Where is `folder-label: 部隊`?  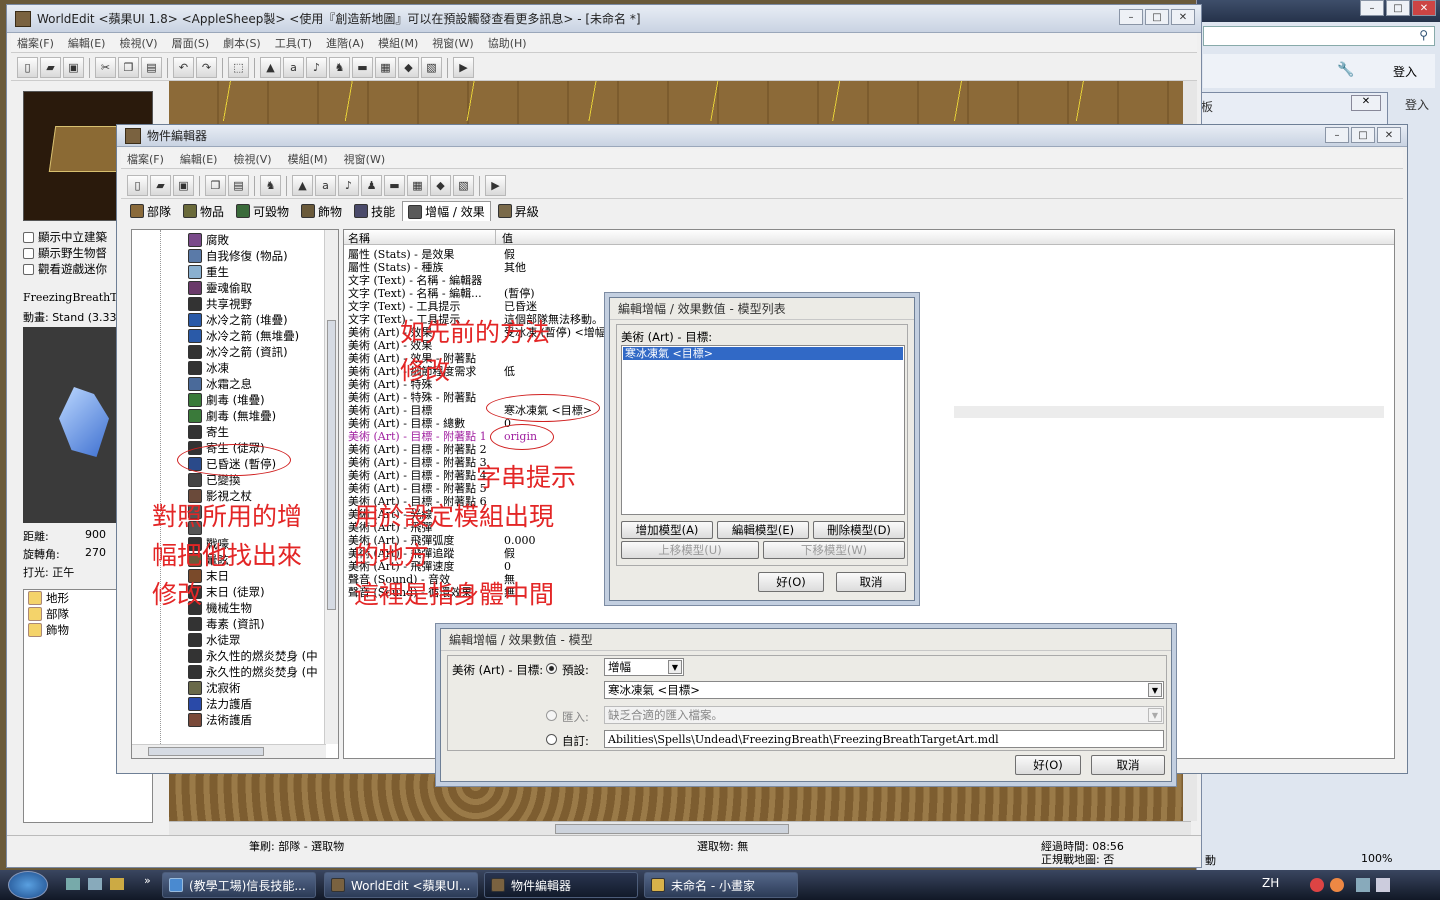
folder-label: 部隊 is located at coordinates (57, 614).